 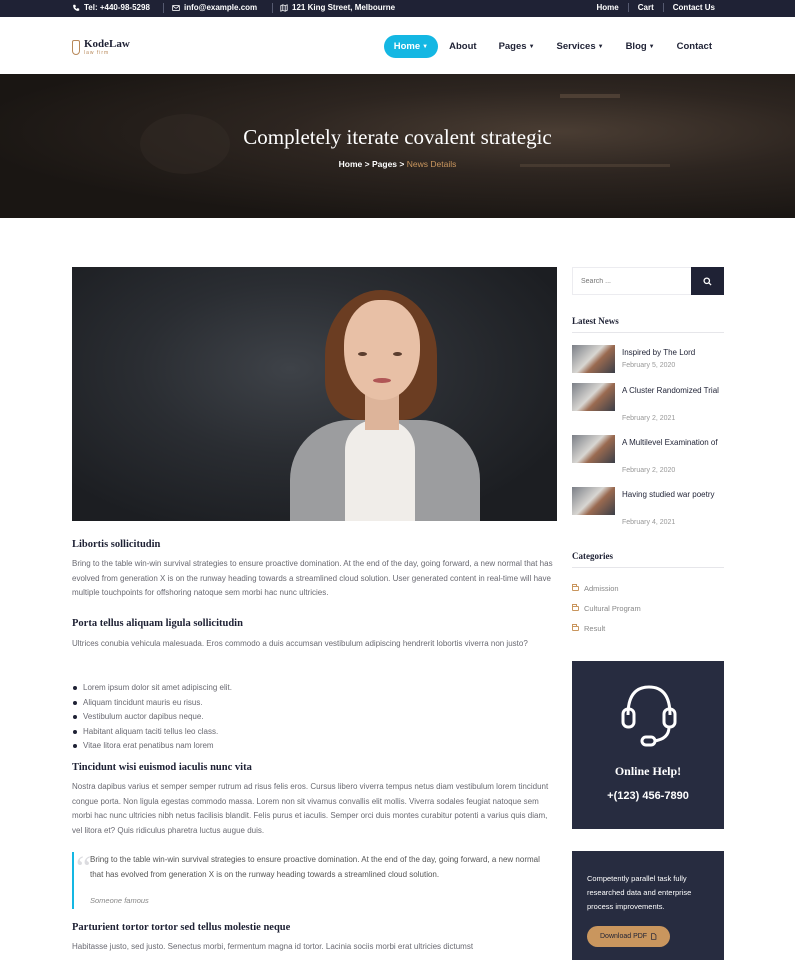 What do you see at coordinates (649, 716) in the screenshot?
I see `headset-icon` at bounding box center [649, 716].